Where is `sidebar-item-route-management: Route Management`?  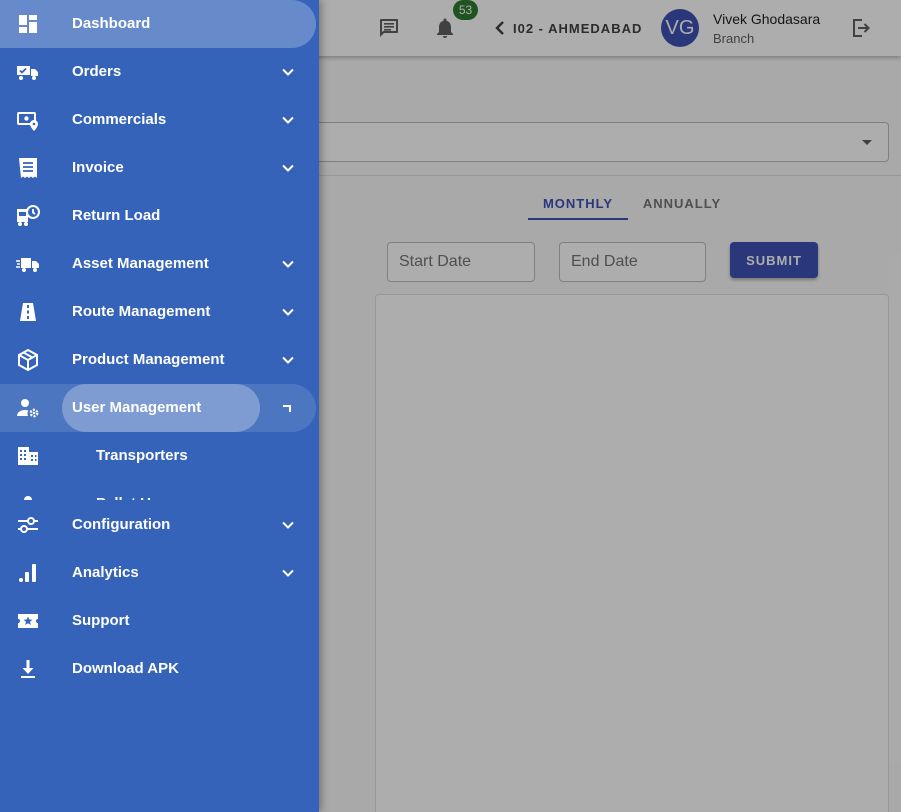
sidebar-item-route-management: Route Management is located at coordinates (159, 312).